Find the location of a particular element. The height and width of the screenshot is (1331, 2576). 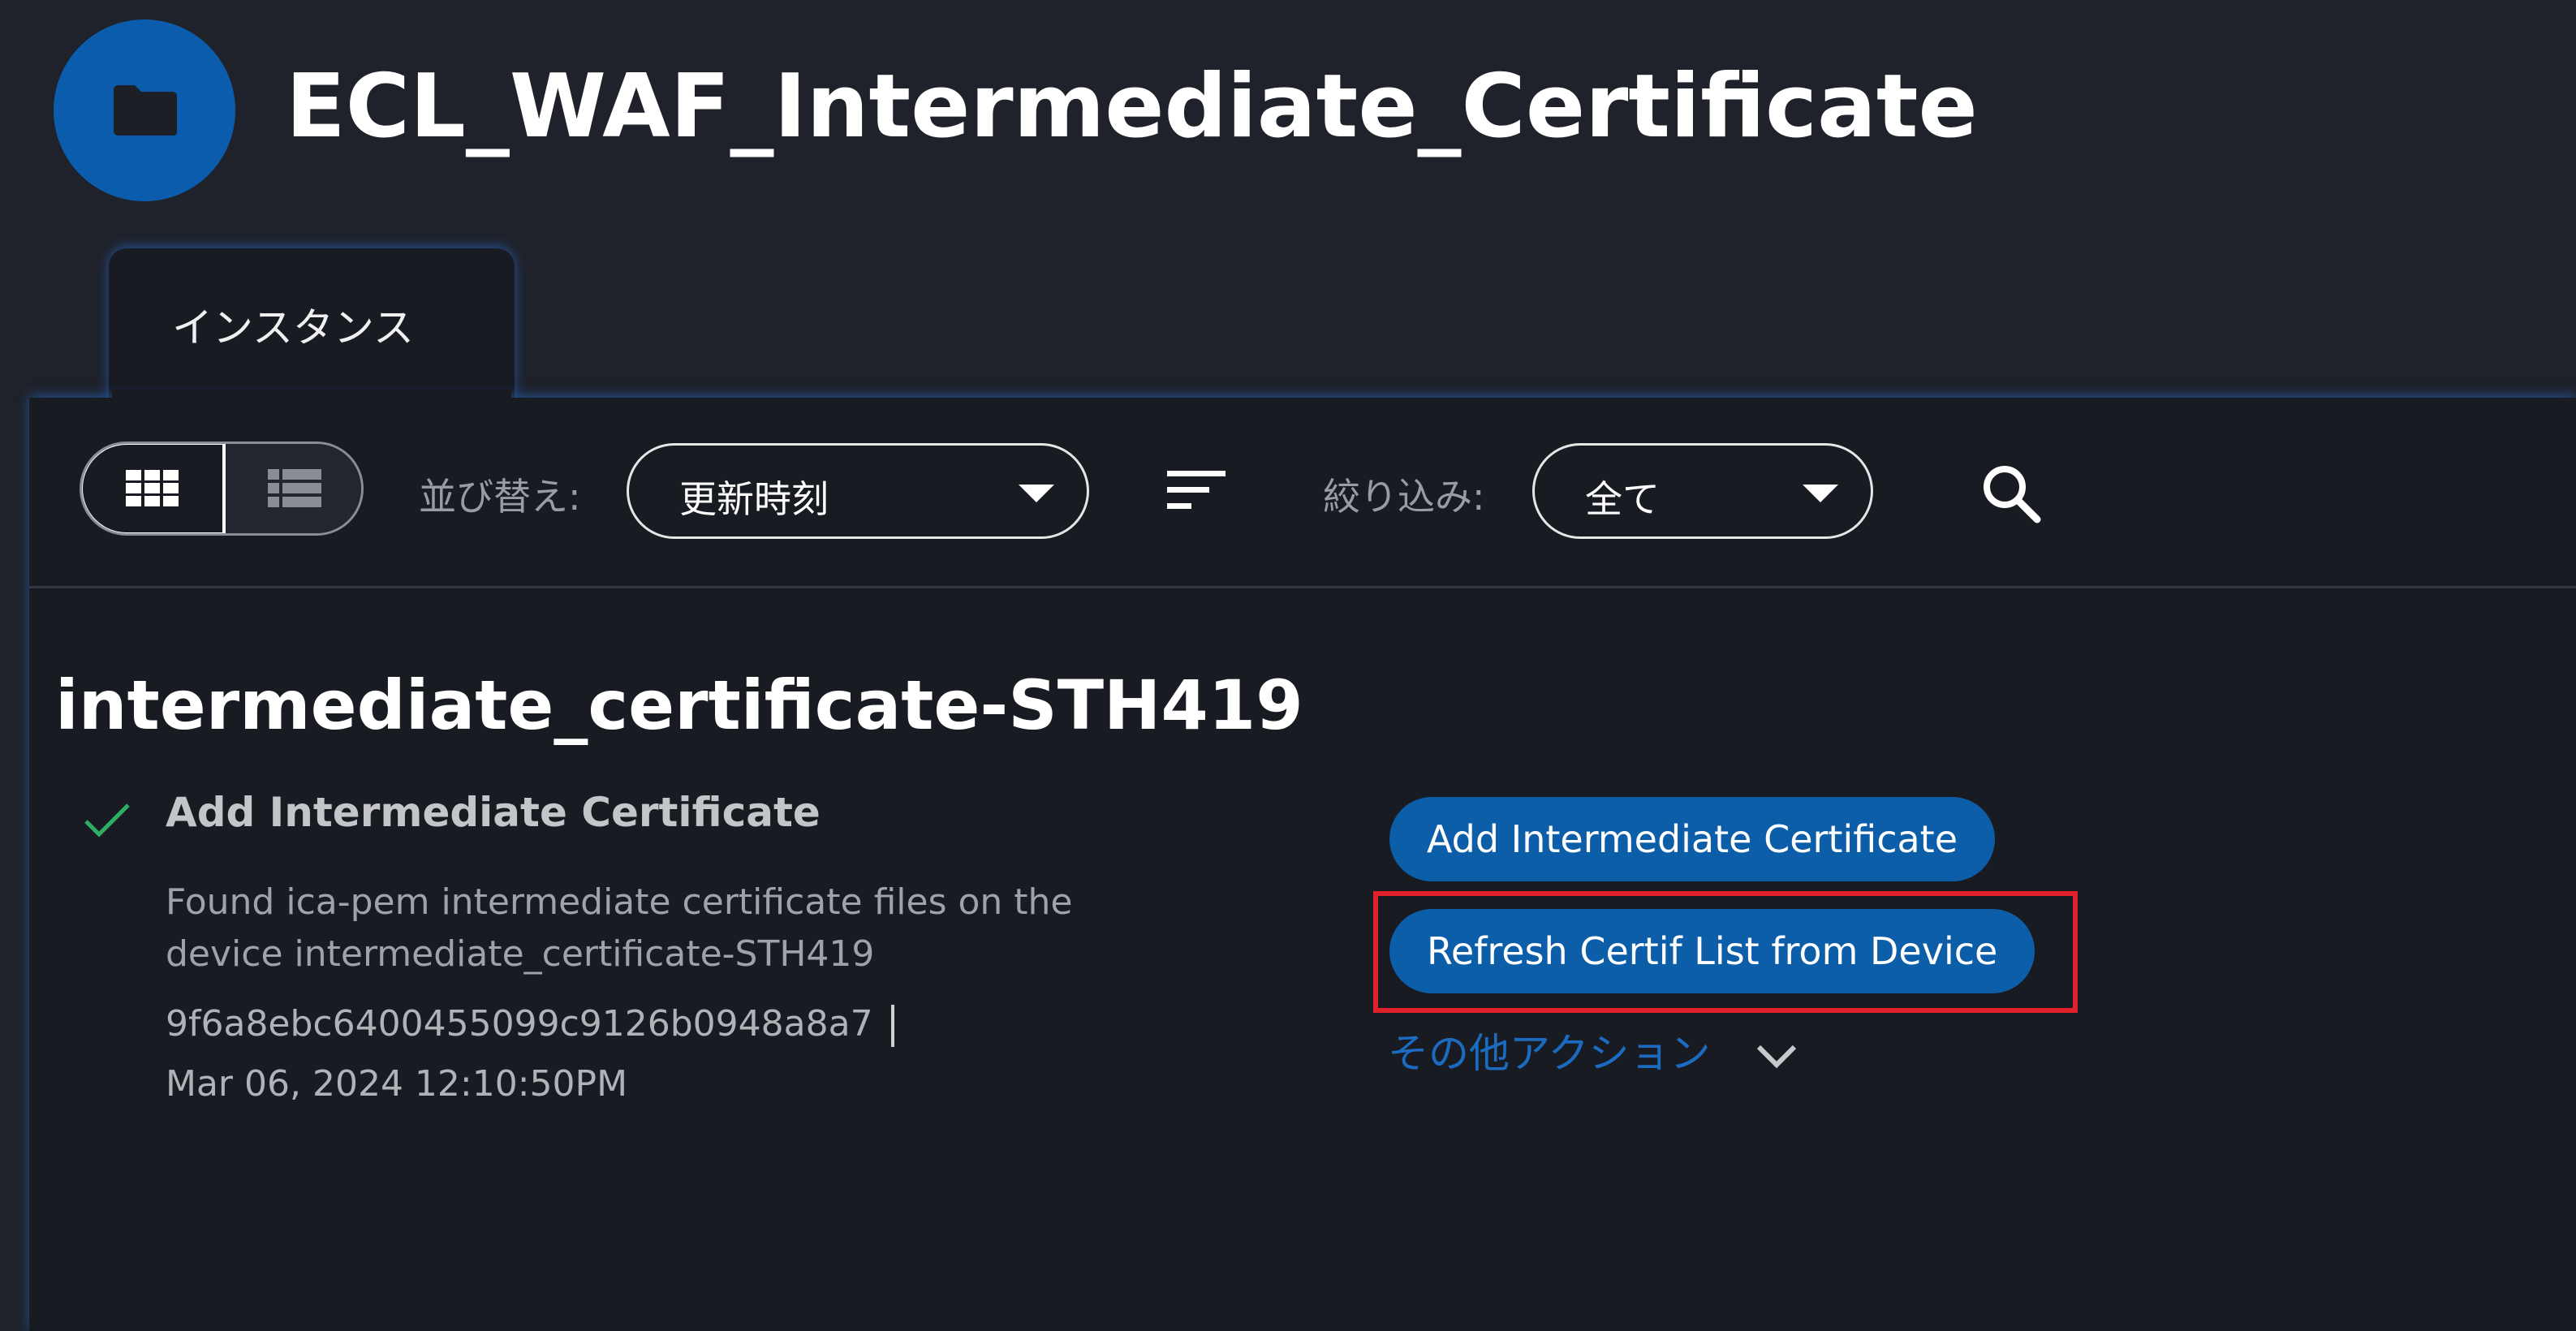

more-actions-label: その他アクション is located at coordinates (1550, 1054).